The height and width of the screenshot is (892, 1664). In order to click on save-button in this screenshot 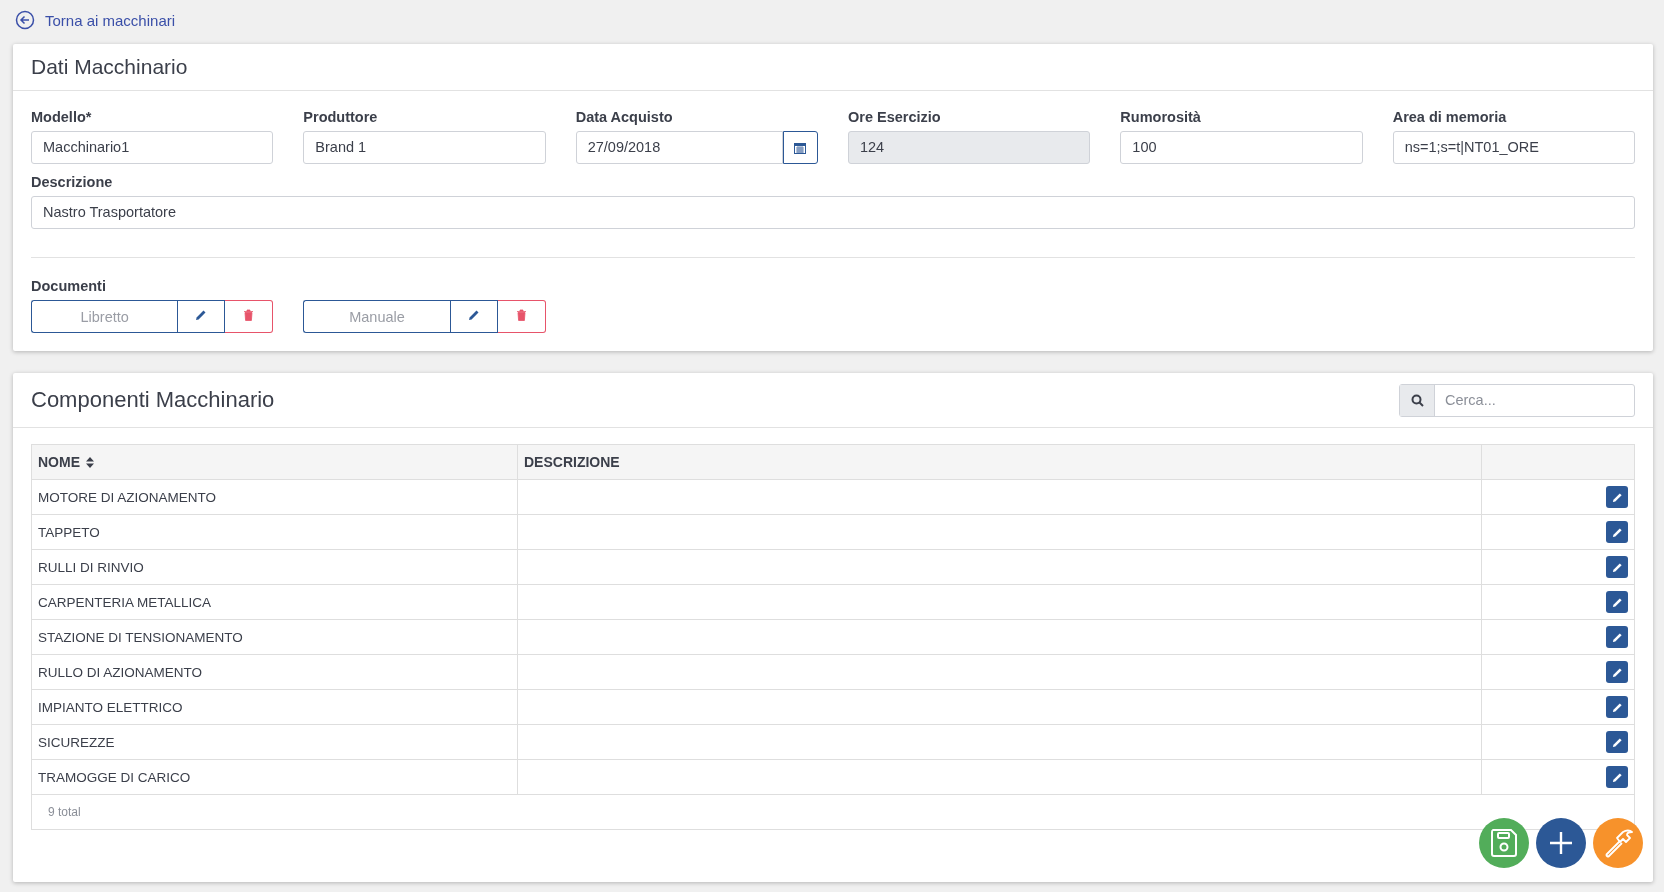, I will do `click(1504, 843)`.